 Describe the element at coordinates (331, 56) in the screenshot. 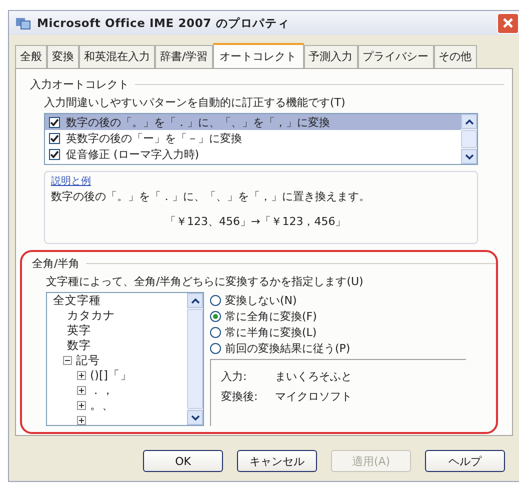

I see `tab: 予測入力` at that location.